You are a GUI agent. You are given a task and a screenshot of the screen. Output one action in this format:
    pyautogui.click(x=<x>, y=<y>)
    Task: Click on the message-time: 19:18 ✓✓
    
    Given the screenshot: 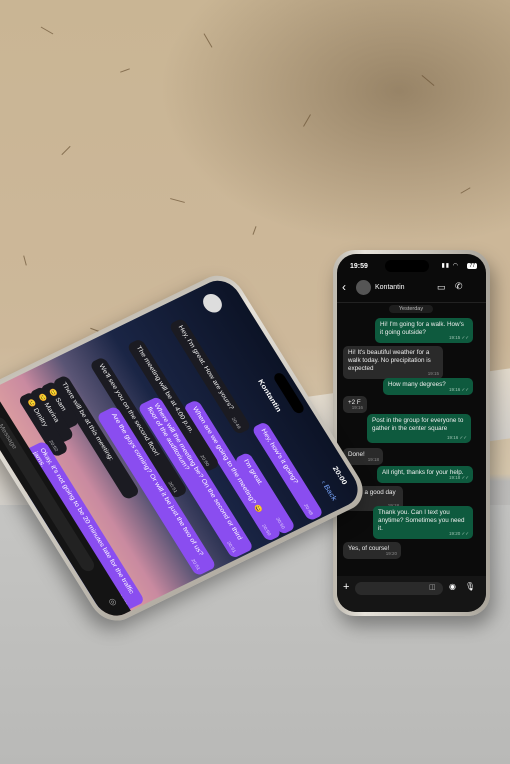 What is the action you would take?
    pyautogui.click(x=458, y=477)
    